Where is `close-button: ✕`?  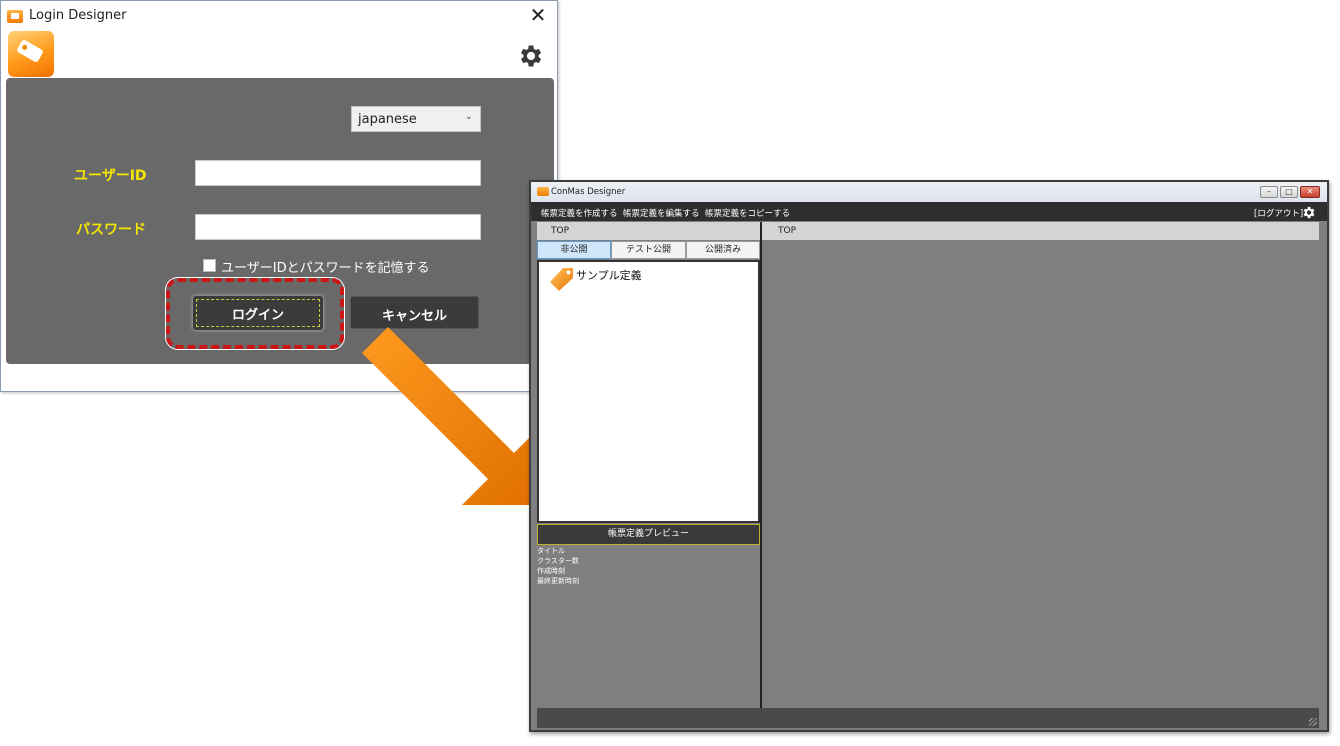 close-button: ✕ is located at coordinates (1310, 192).